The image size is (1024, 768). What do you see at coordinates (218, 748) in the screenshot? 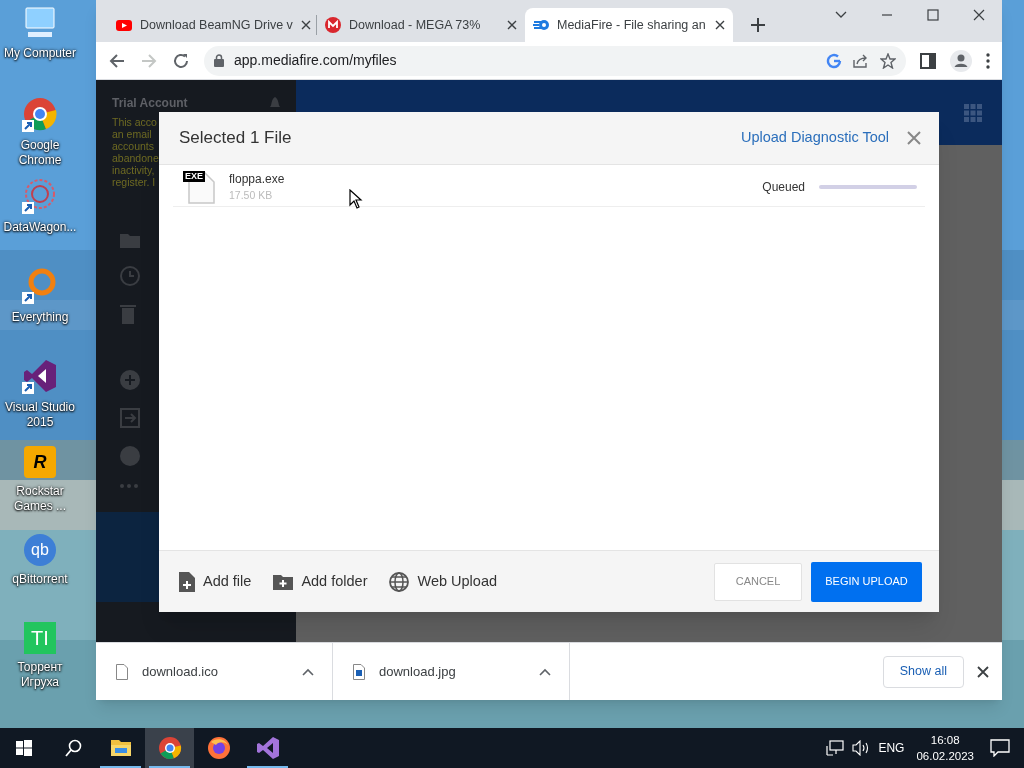
I see `firefox-icon` at bounding box center [218, 748].